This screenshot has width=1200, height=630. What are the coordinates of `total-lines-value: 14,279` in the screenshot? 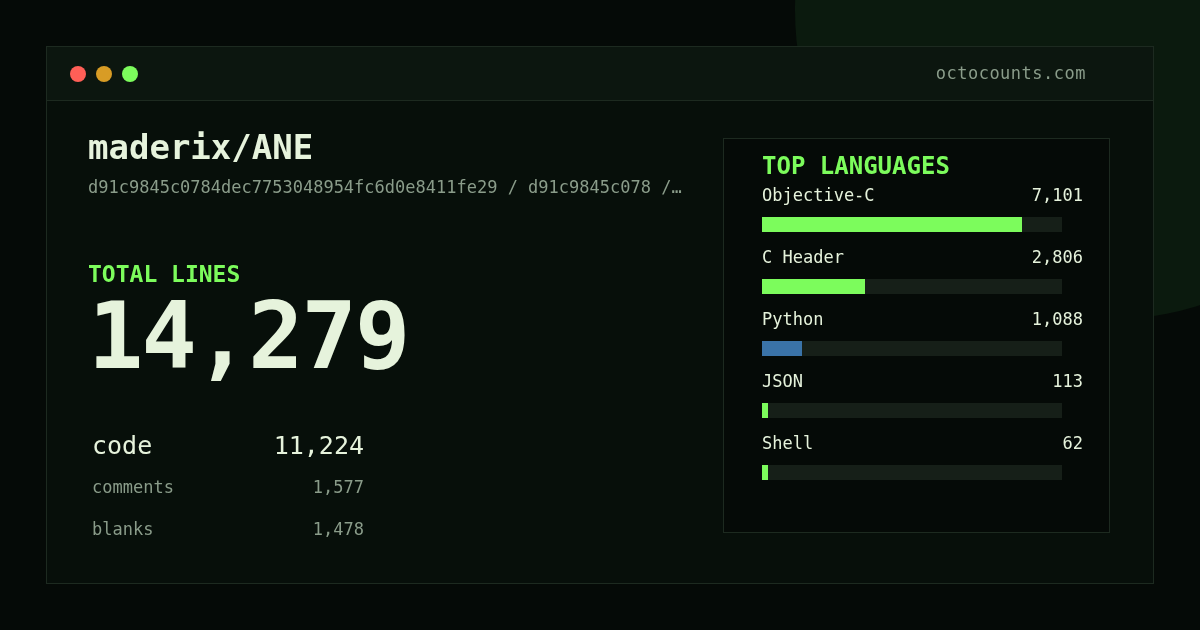 It's located at (249, 336).